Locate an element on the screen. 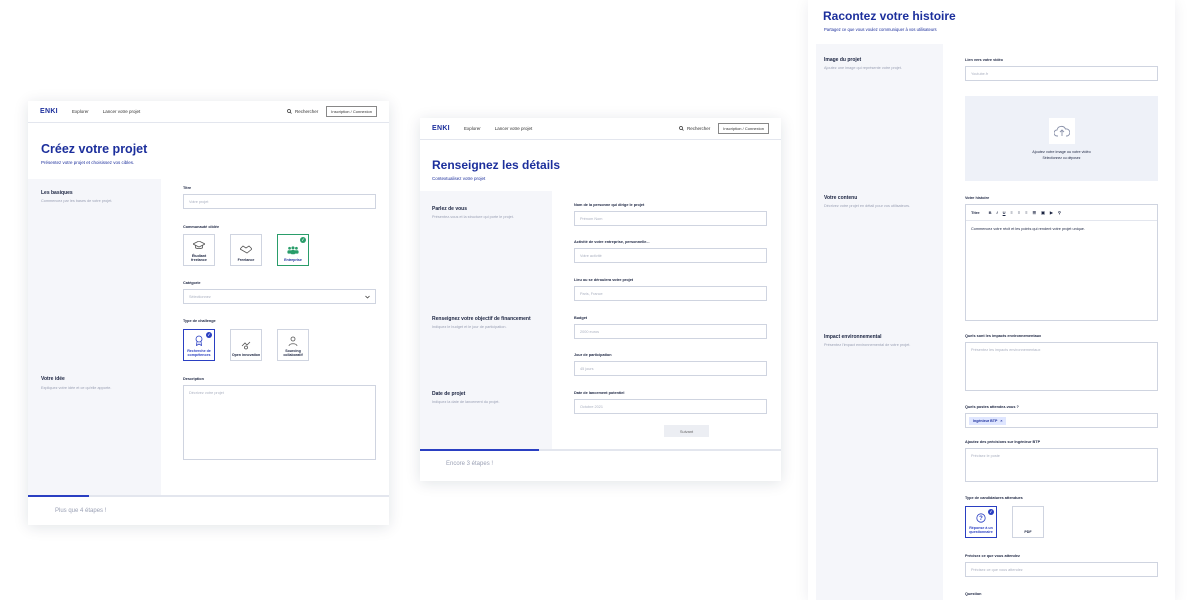  question-icon: ? is located at coordinates (981, 518).